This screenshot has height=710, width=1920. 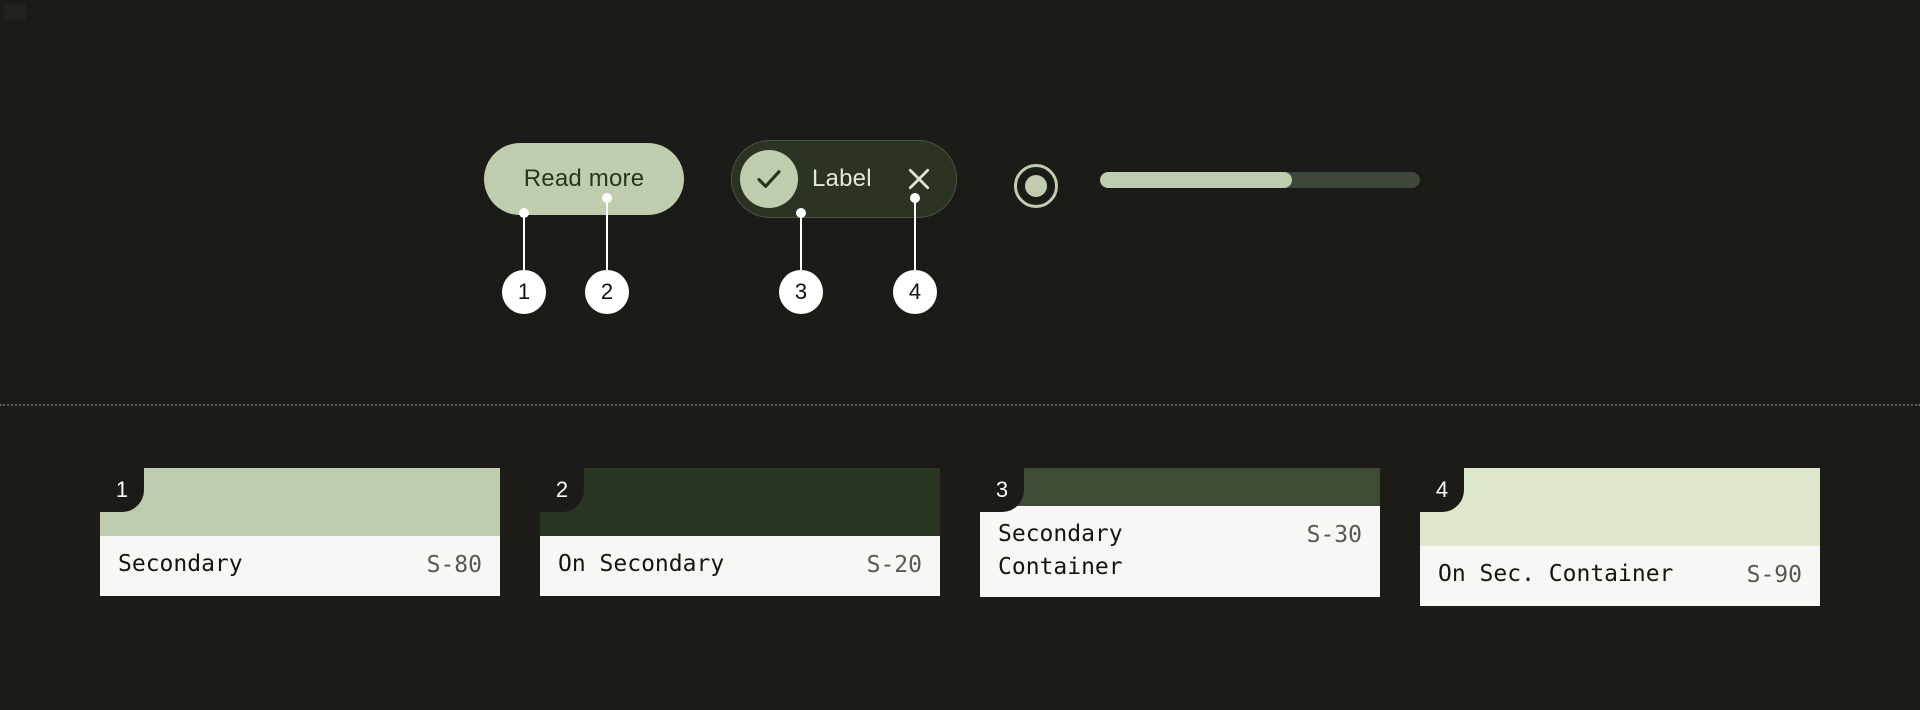 I want to click on read-more-button-label: Read more, so click(x=584, y=178).